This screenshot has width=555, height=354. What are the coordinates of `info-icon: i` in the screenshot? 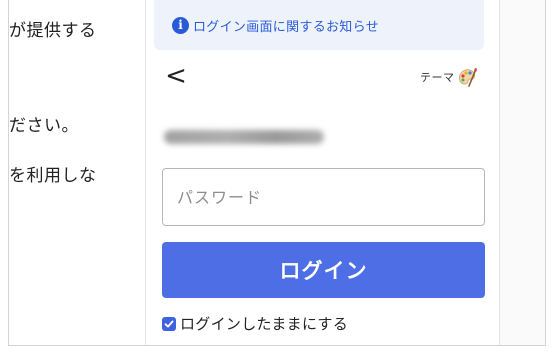 It's located at (180, 25).